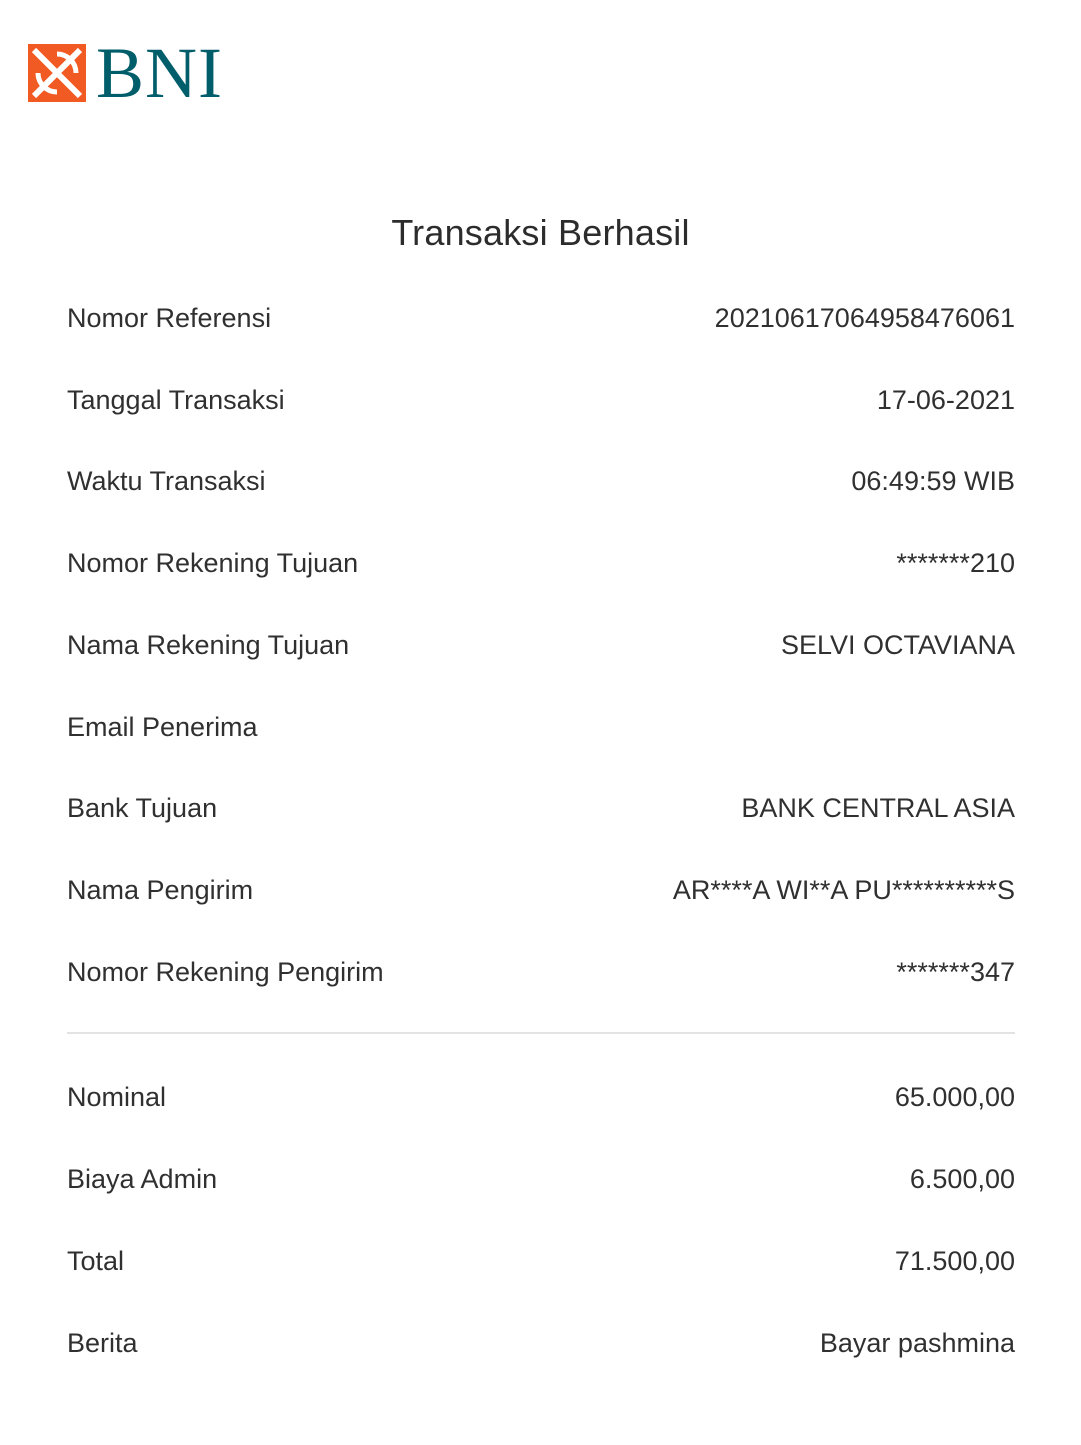 The width and height of the screenshot is (1081, 1445). Describe the element at coordinates (878, 807) in the screenshot. I see `detail-value: BANK CENTRAL ASIA` at that location.